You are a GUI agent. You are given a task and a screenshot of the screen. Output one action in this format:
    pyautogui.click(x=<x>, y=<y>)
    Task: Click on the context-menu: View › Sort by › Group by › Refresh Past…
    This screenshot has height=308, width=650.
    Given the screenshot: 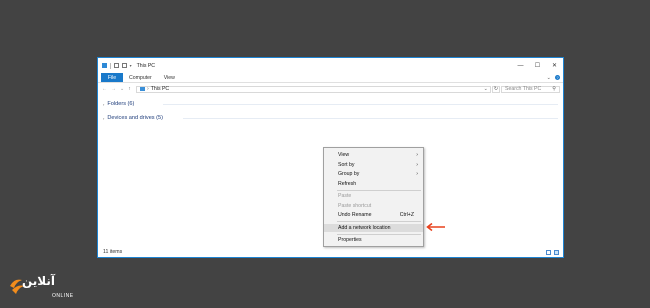 What is the action you would take?
    pyautogui.click(x=373, y=197)
    